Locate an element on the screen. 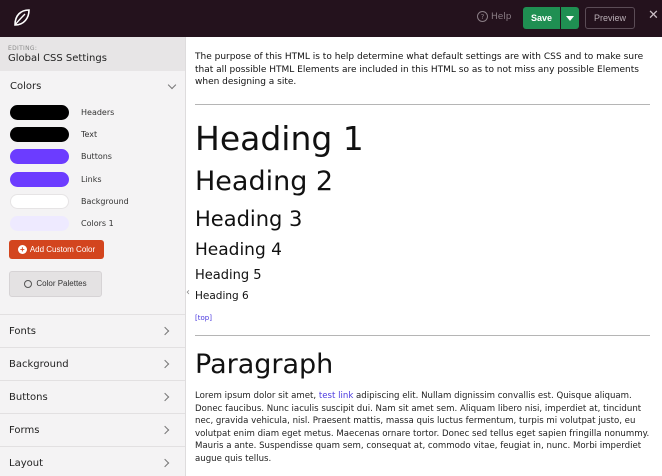 This screenshot has height=476, width=662. section-fonts: Fonts is located at coordinates (92, 330).